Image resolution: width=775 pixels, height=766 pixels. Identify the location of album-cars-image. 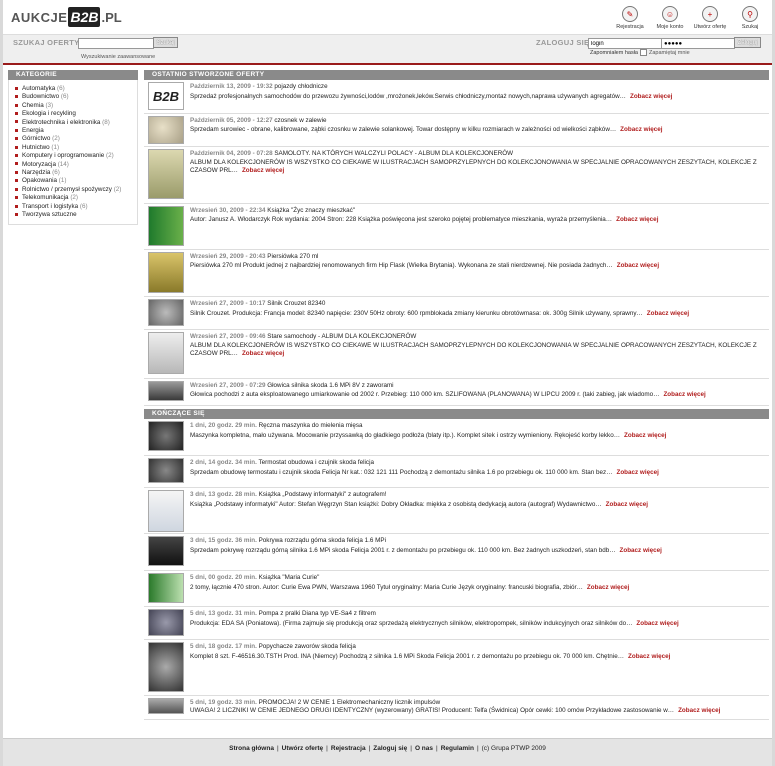
(166, 353).